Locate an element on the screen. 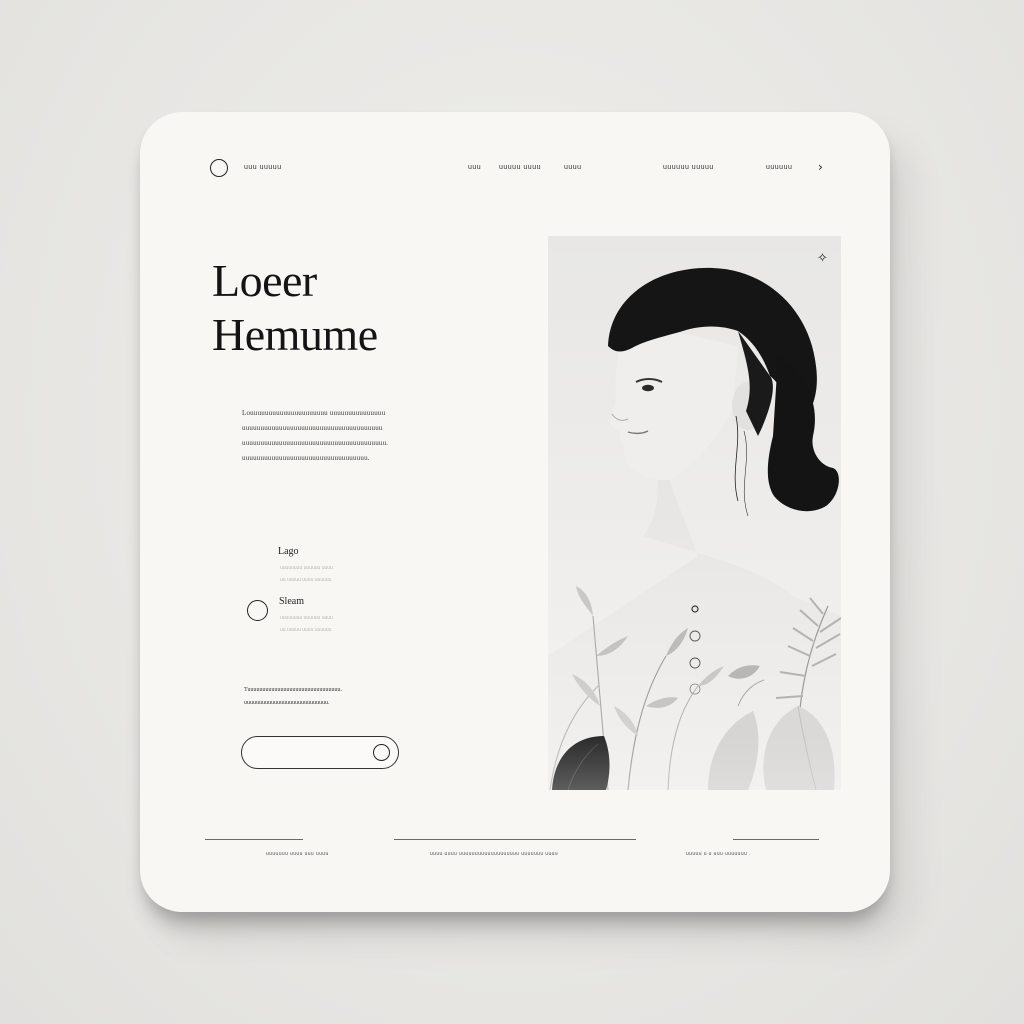 The height and width of the screenshot is (1024, 1024). hero-title: Loeer Hemume is located at coordinates (295, 308).